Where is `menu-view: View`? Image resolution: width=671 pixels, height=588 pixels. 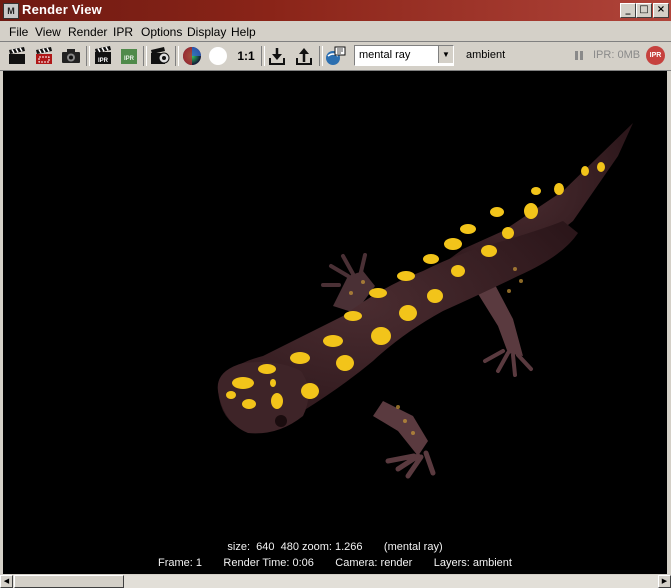 menu-view: View is located at coordinates (48, 32).